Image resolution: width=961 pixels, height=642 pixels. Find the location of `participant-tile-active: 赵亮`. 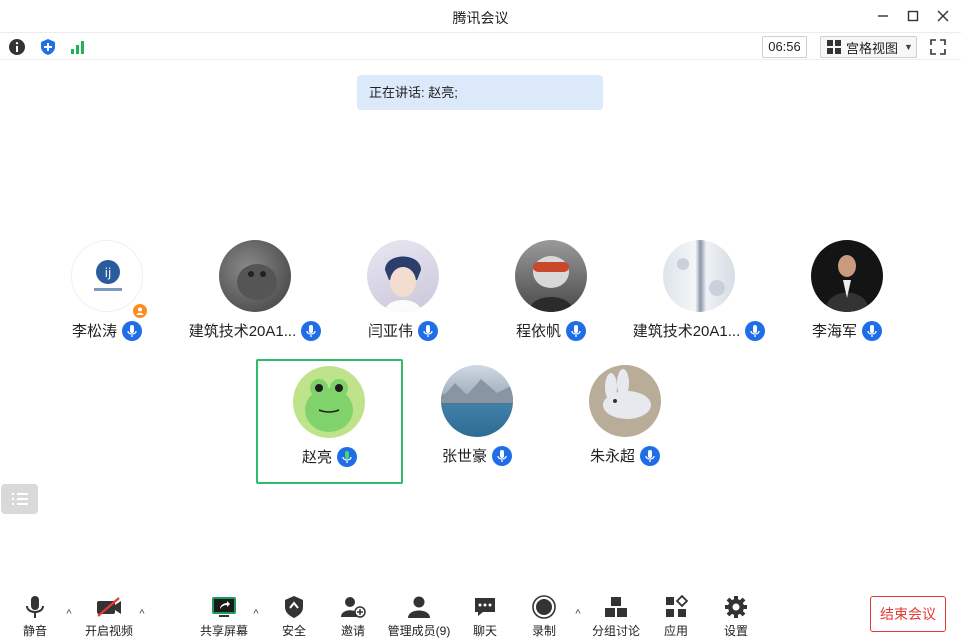

participant-tile-active: 赵亮 is located at coordinates (329, 421).